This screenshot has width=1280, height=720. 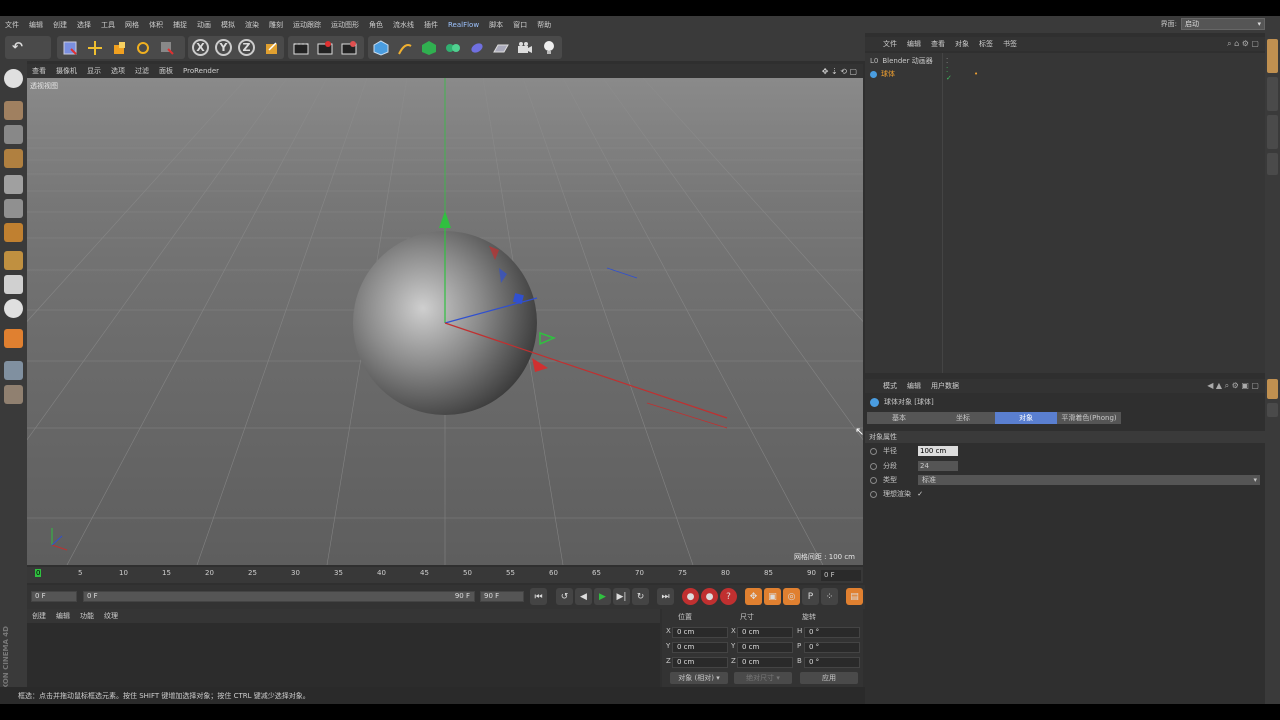 What do you see at coordinates (909, 61) in the screenshot?
I see `object-row: L0 Blender 动画器 ⁚` at bounding box center [909, 61].